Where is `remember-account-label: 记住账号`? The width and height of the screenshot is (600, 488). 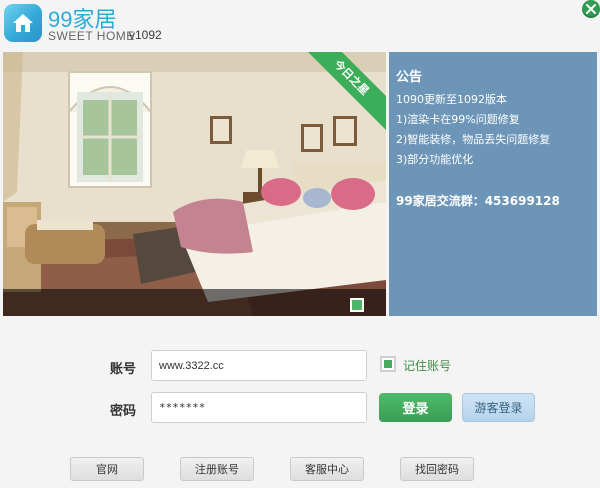
remember-account-label: 记住账号 is located at coordinates (427, 365).